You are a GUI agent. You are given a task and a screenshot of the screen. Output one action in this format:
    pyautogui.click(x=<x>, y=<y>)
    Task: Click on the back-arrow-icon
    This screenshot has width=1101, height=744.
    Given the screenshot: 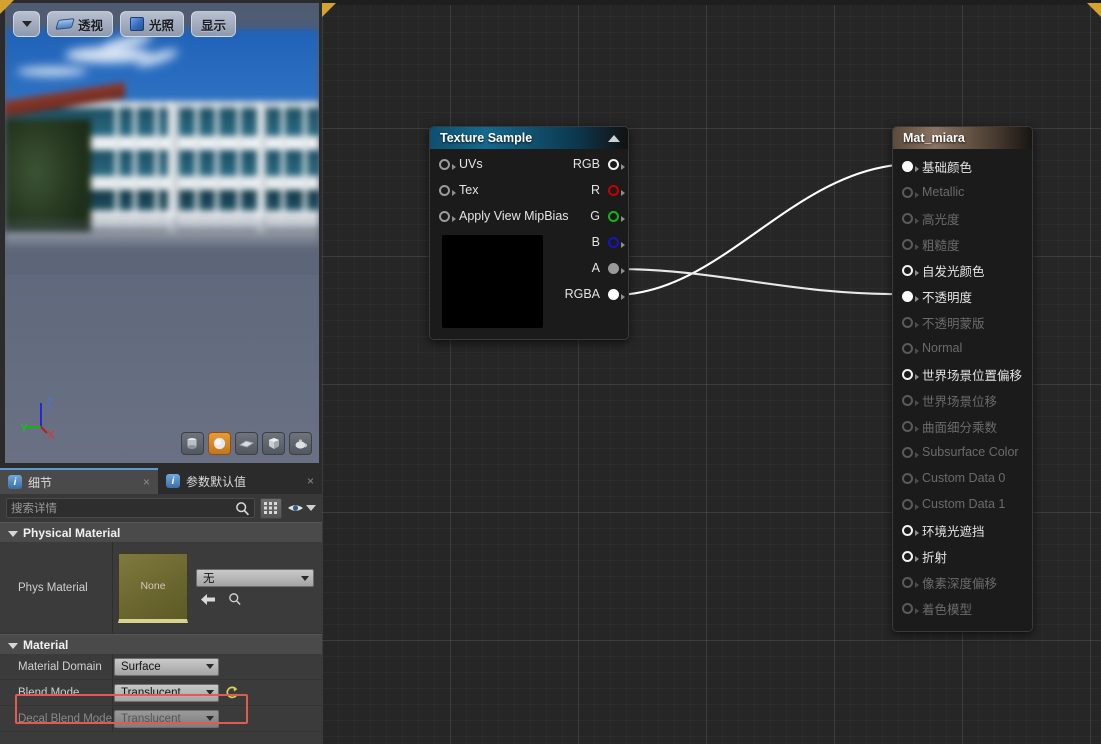 What is the action you would take?
    pyautogui.click(x=208, y=599)
    